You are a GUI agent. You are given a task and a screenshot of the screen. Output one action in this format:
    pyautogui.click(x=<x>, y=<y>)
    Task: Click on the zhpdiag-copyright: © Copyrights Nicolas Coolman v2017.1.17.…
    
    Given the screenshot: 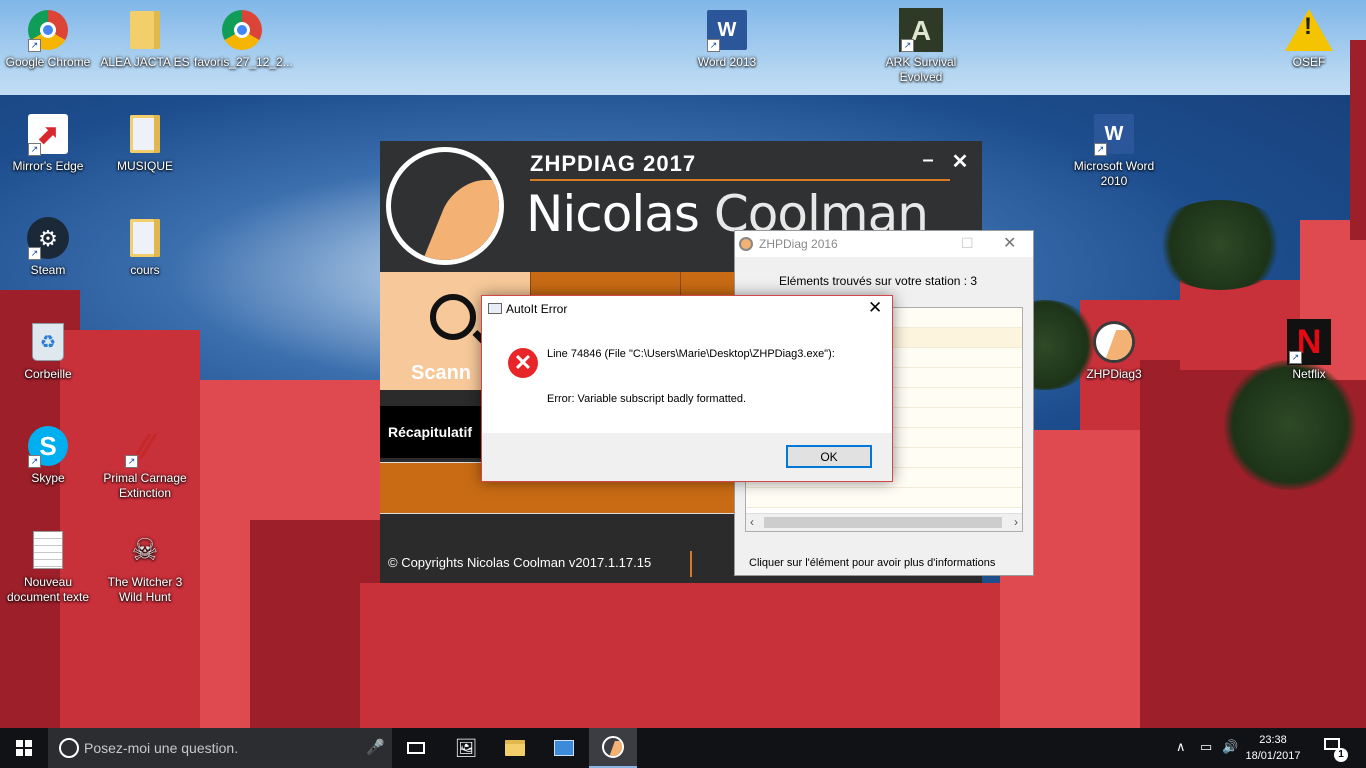 What is the action you would take?
    pyautogui.click(x=520, y=562)
    